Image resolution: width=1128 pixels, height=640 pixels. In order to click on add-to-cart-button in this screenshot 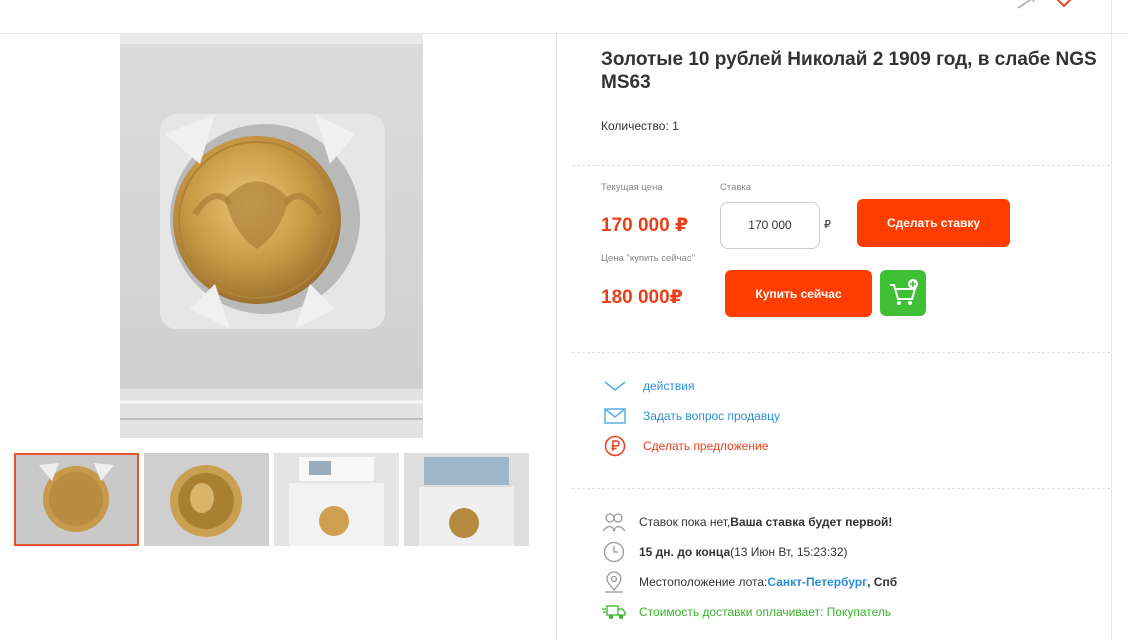, I will do `click(903, 293)`.